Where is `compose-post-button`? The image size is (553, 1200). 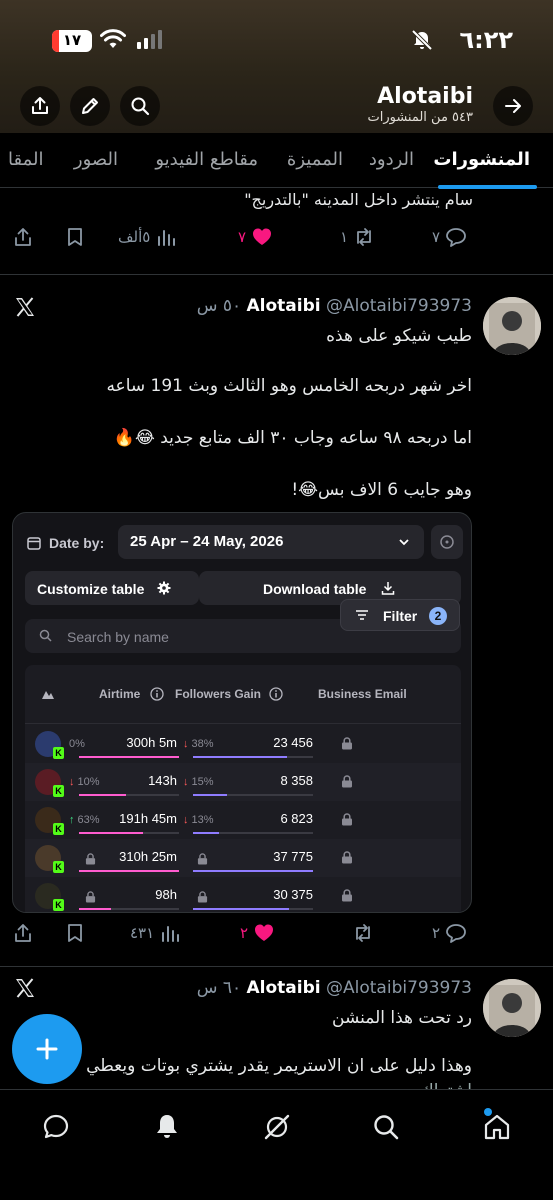
compose-post-button is located at coordinates (47, 1049).